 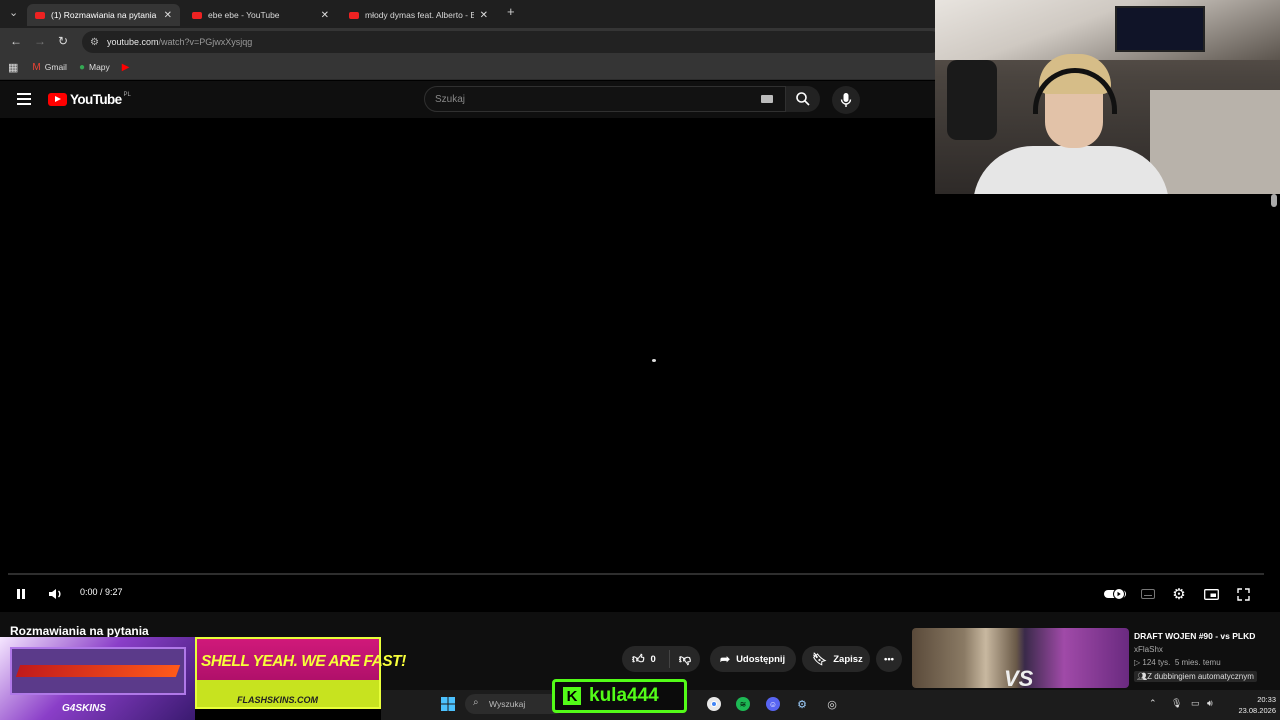 I want to click on windows-icon, so click(x=448, y=704).